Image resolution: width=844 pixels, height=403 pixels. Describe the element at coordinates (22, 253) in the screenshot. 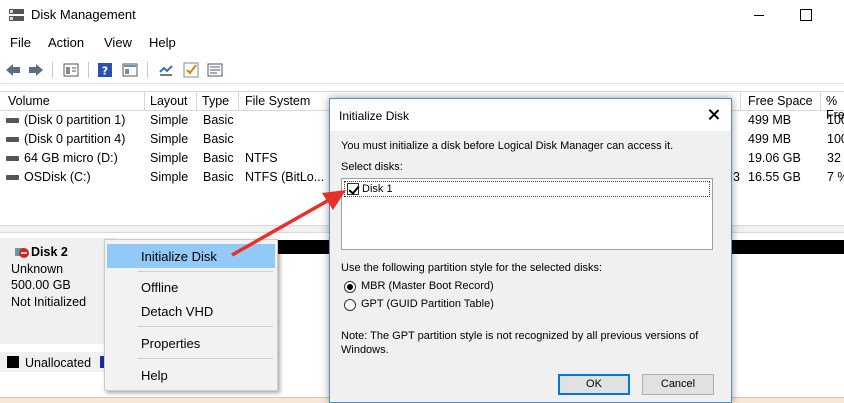

I see `disk-error-icon` at that location.